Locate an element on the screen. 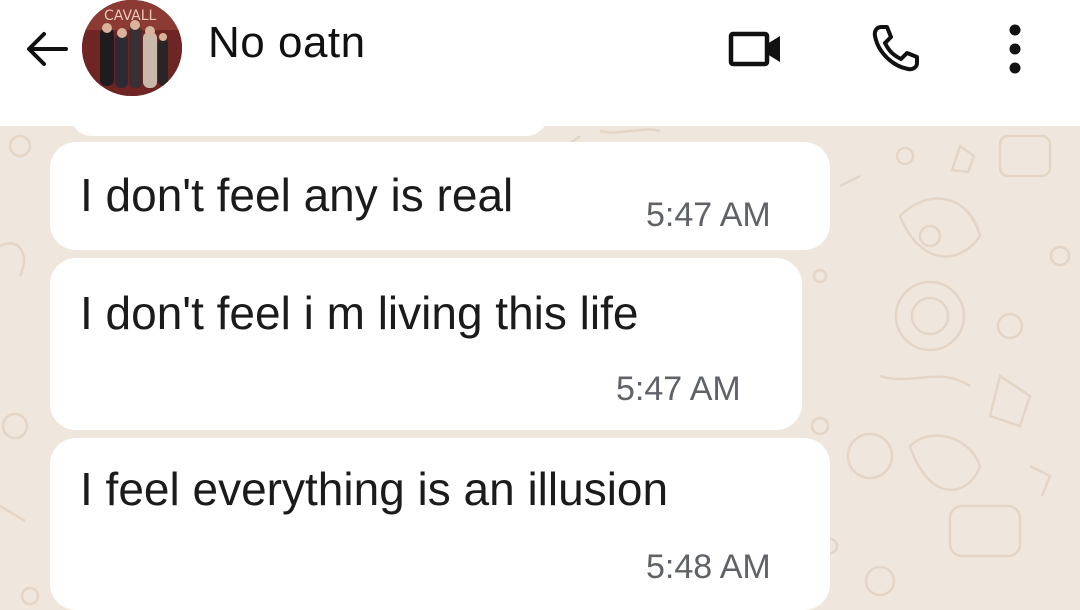 The width and height of the screenshot is (1080, 610). message-text: I don't feel i m living this life is located at coordinates (359, 313).